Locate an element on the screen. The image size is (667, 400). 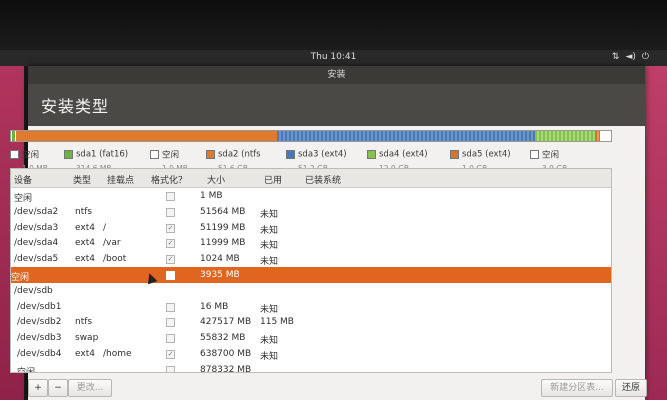
table-row: /dev/sdb4 ext4/home ✓ 638700 MB 未知 is located at coordinates (311, 354).